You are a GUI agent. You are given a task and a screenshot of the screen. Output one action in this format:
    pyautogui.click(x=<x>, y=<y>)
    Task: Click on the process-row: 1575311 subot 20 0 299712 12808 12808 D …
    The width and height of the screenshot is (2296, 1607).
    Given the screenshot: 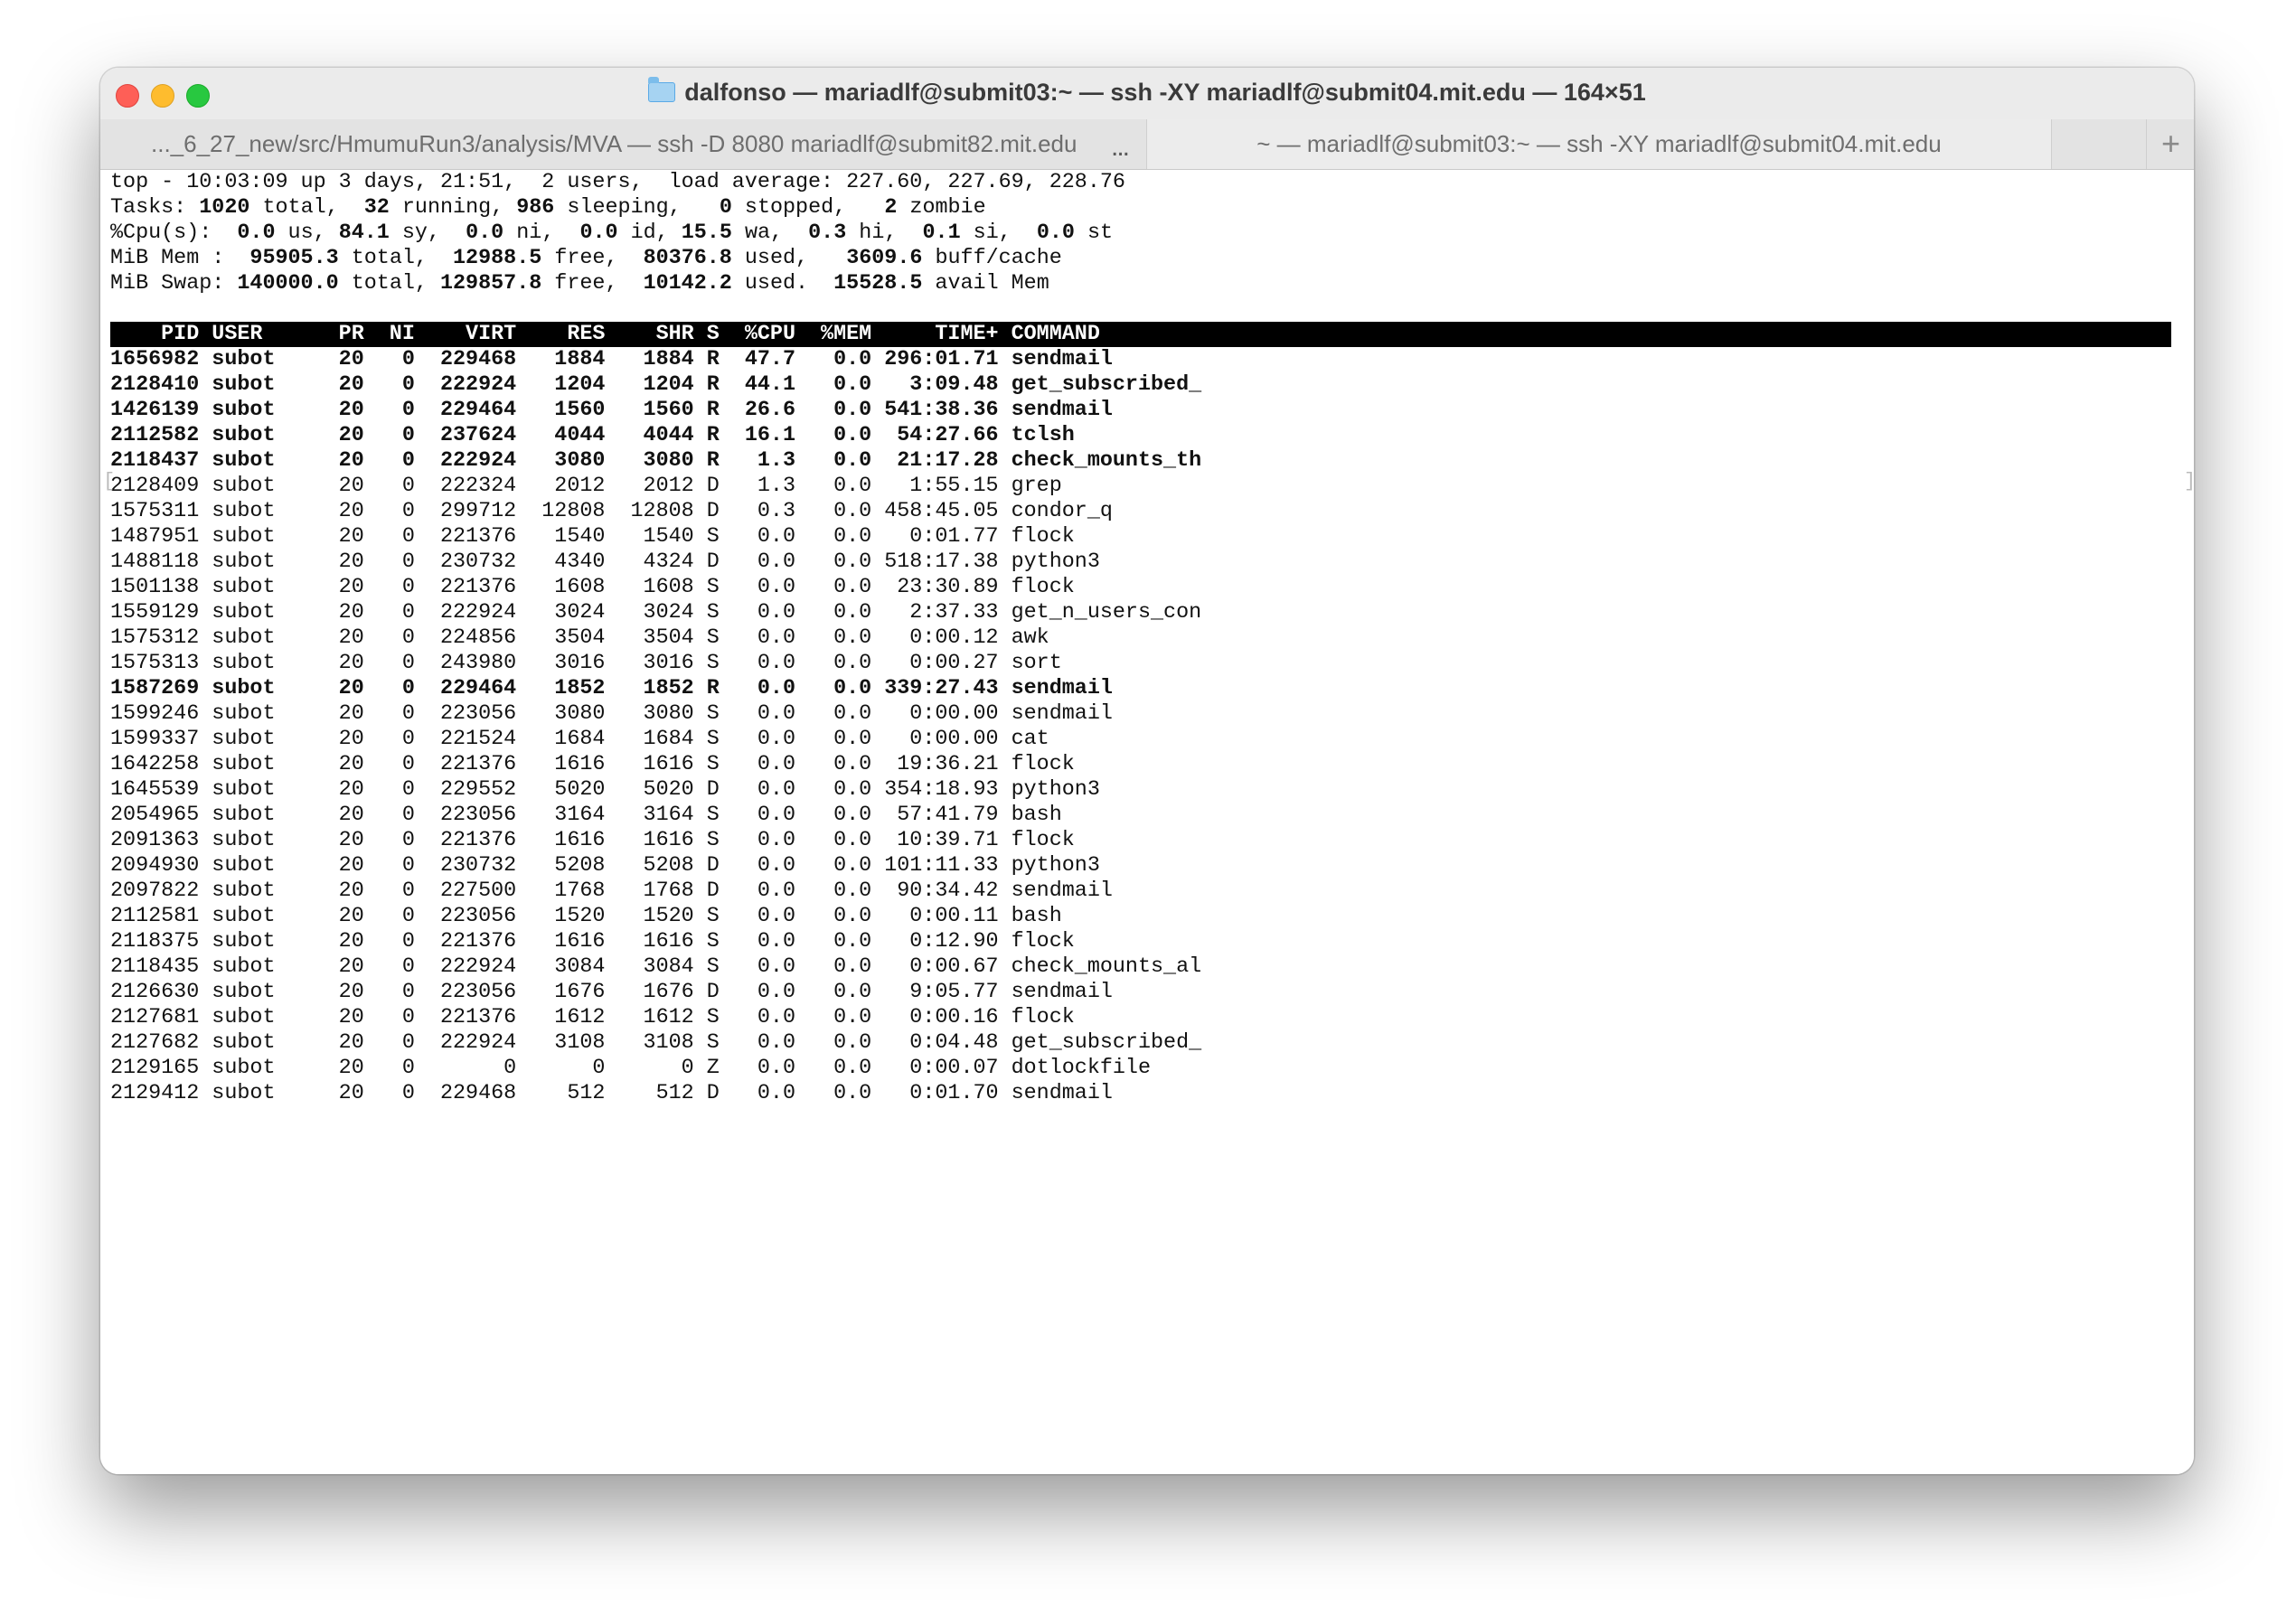 What is the action you would take?
    pyautogui.click(x=1140, y=511)
    